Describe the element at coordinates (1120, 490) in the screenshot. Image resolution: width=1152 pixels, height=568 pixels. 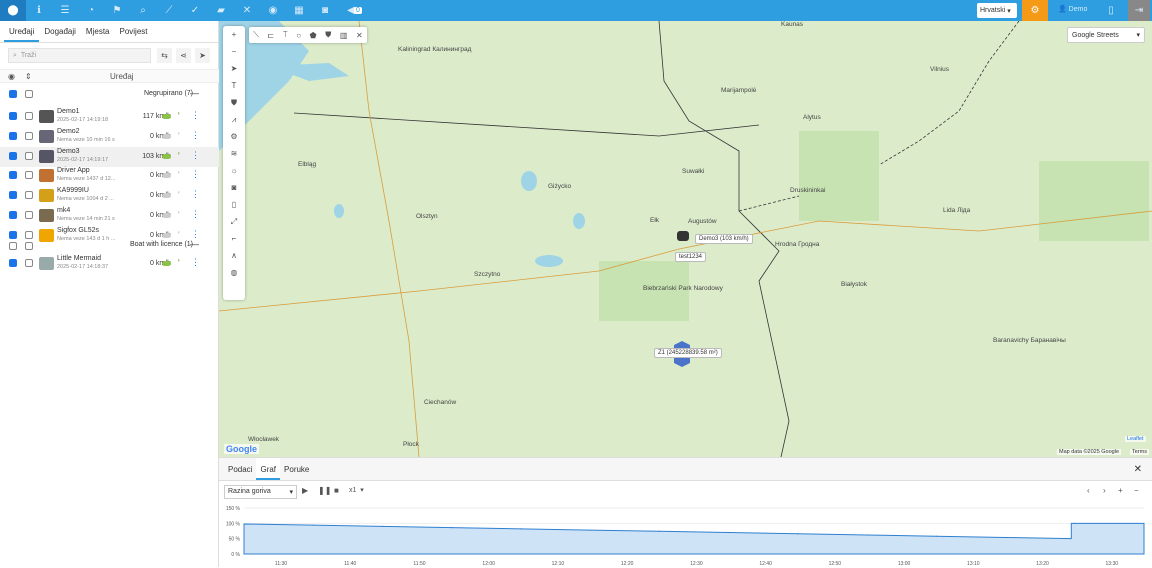
I see `zoom-in-icon: +` at that location.